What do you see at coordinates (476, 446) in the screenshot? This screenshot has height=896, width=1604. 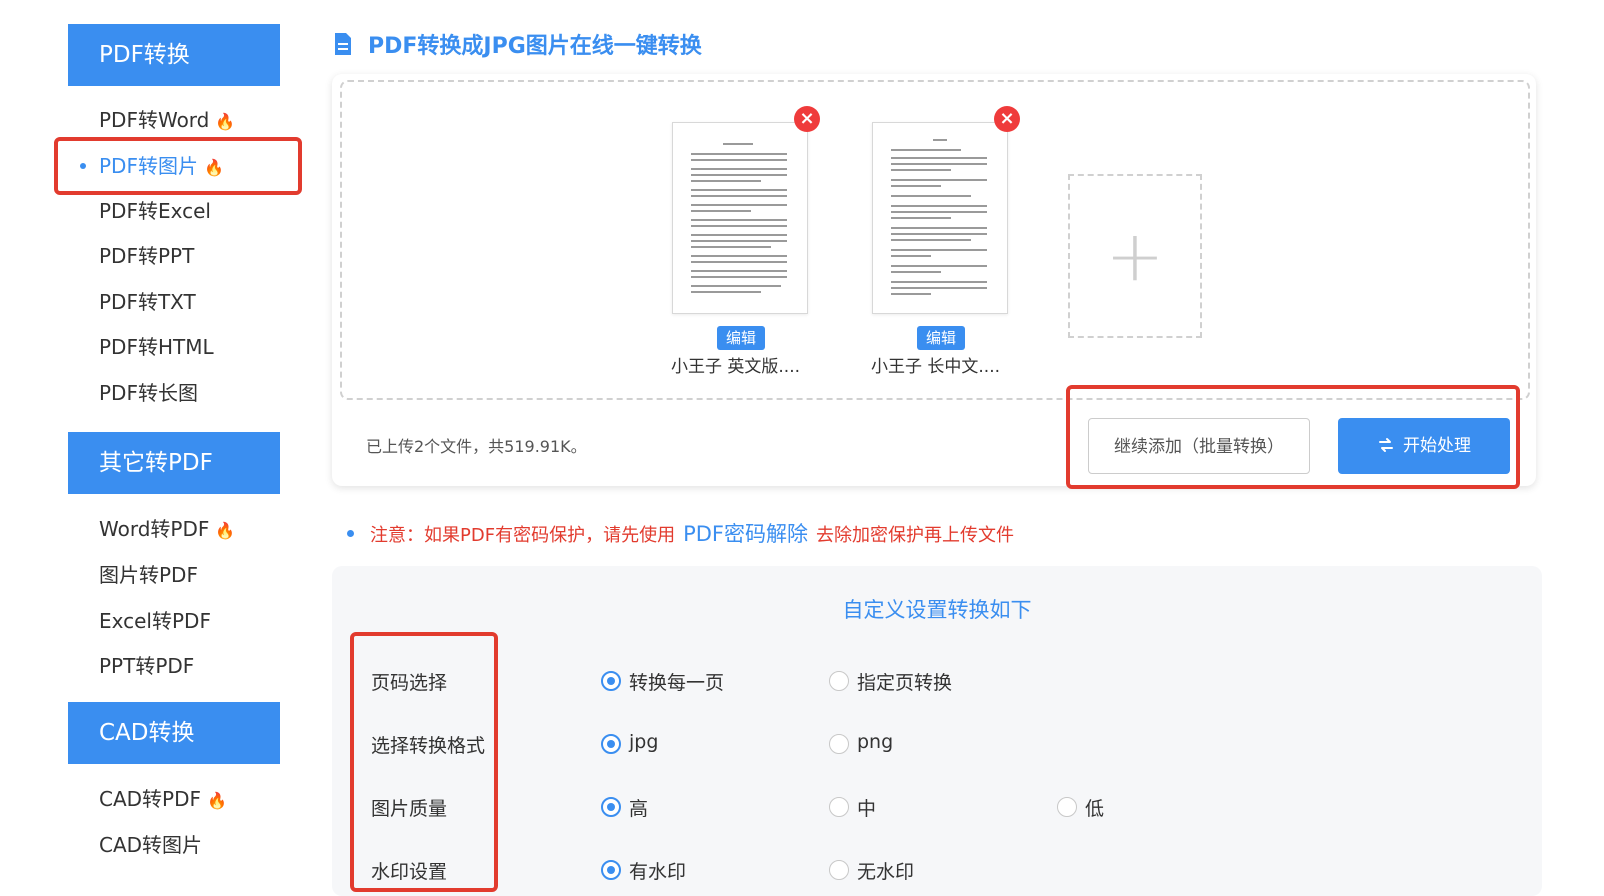 I see `upload-status: 已上传2个文件，共519.91K。` at bounding box center [476, 446].